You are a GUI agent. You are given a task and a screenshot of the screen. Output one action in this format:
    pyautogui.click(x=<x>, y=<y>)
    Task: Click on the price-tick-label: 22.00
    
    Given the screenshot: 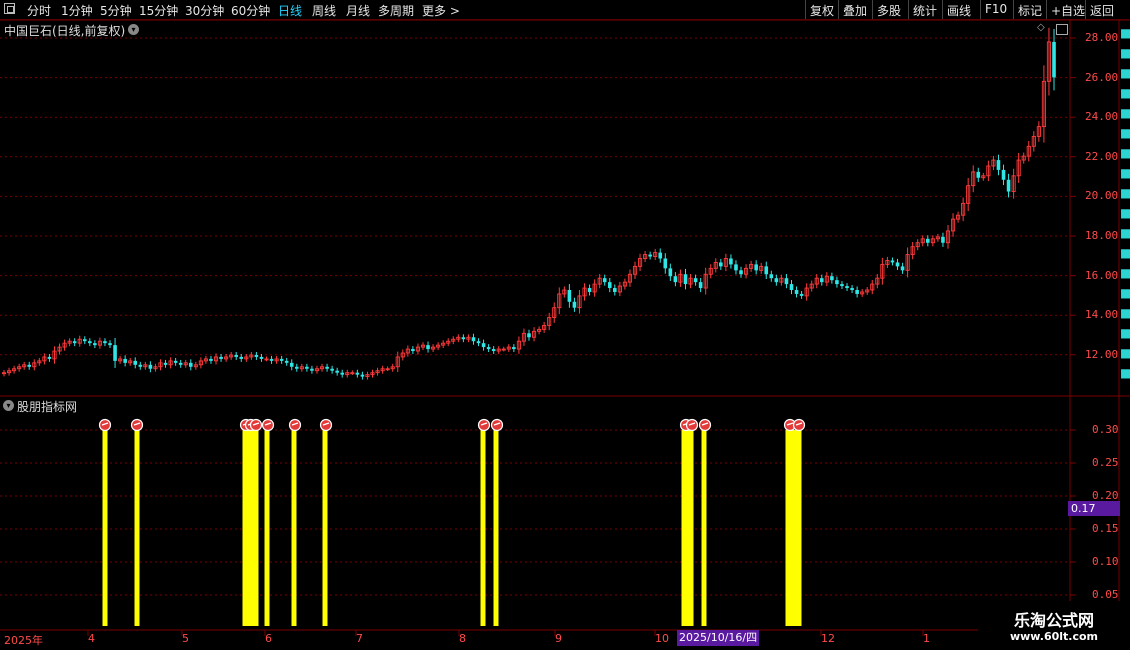 What is the action you would take?
    pyautogui.click(x=1102, y=156)
    